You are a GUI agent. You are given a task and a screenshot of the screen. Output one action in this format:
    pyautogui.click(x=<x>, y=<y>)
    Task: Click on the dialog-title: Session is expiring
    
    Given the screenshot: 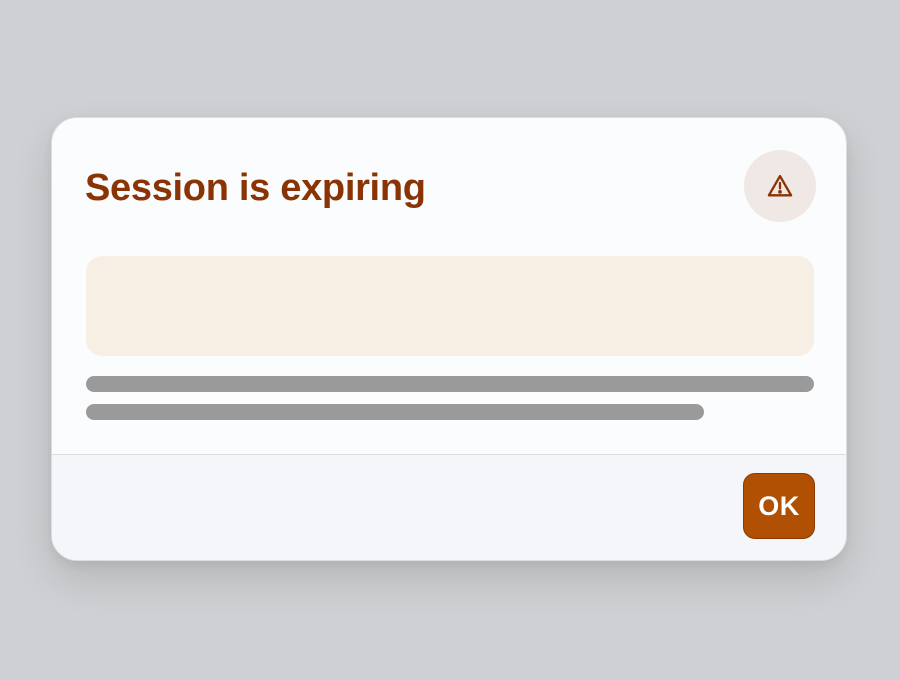 What is the action you would take?
    pyautogui.click(x=255, y=188)
    